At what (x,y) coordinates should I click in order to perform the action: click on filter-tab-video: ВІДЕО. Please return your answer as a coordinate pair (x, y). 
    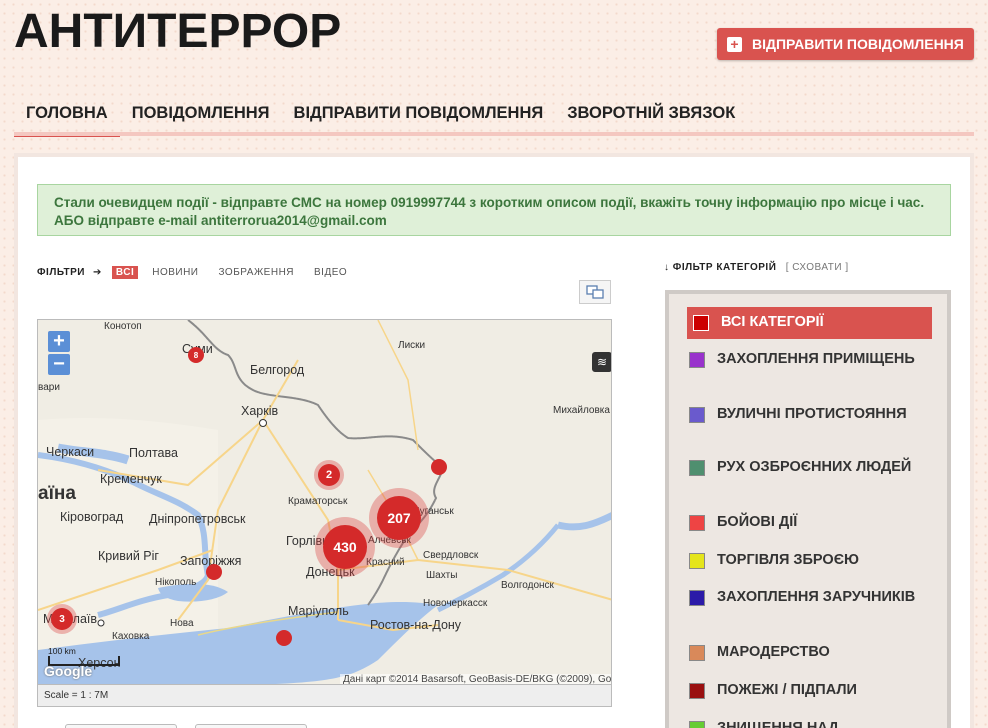
    Looking at the image, I should click on (330, 272).